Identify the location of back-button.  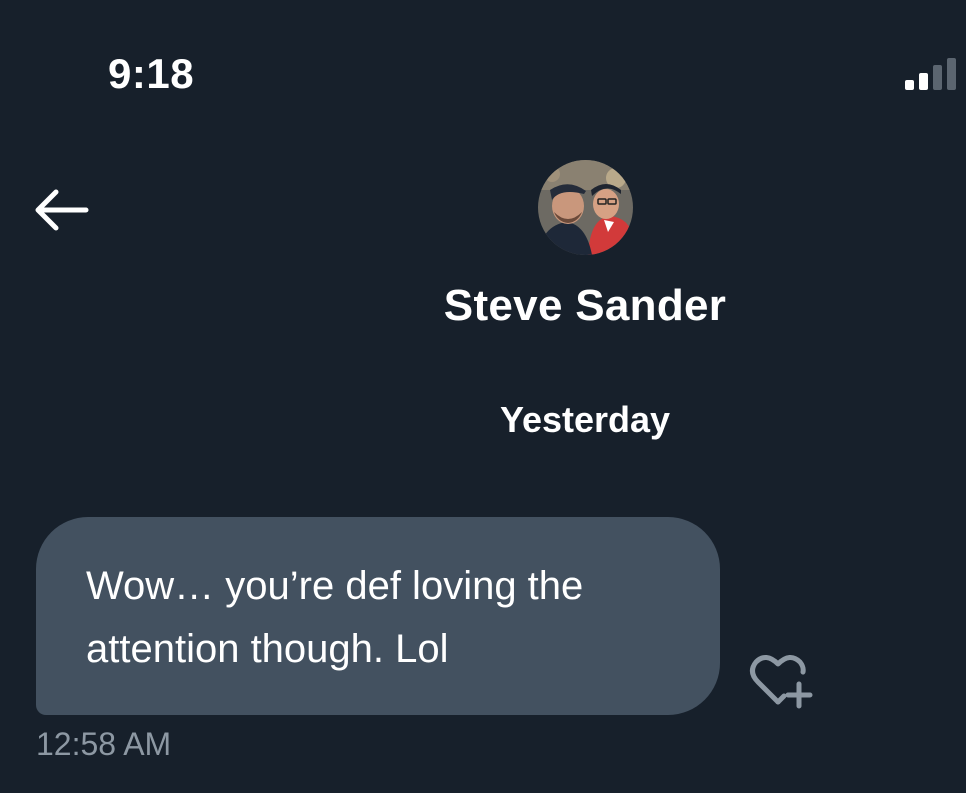
(60, 210).